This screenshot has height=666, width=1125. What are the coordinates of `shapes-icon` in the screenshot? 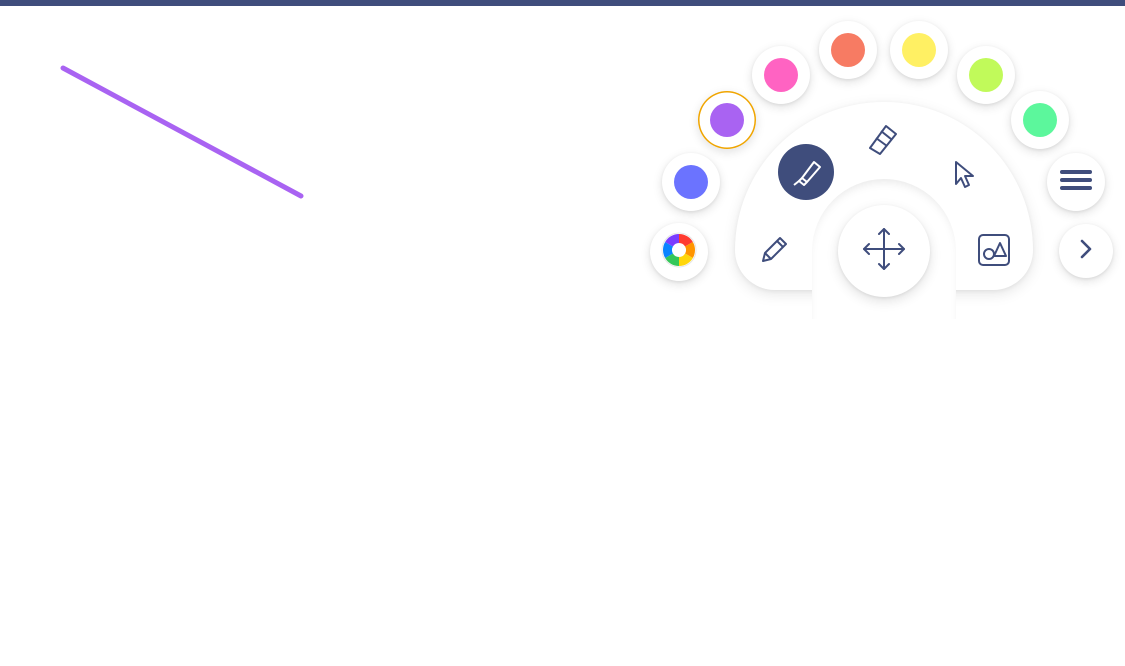 It's located at (994, 250).